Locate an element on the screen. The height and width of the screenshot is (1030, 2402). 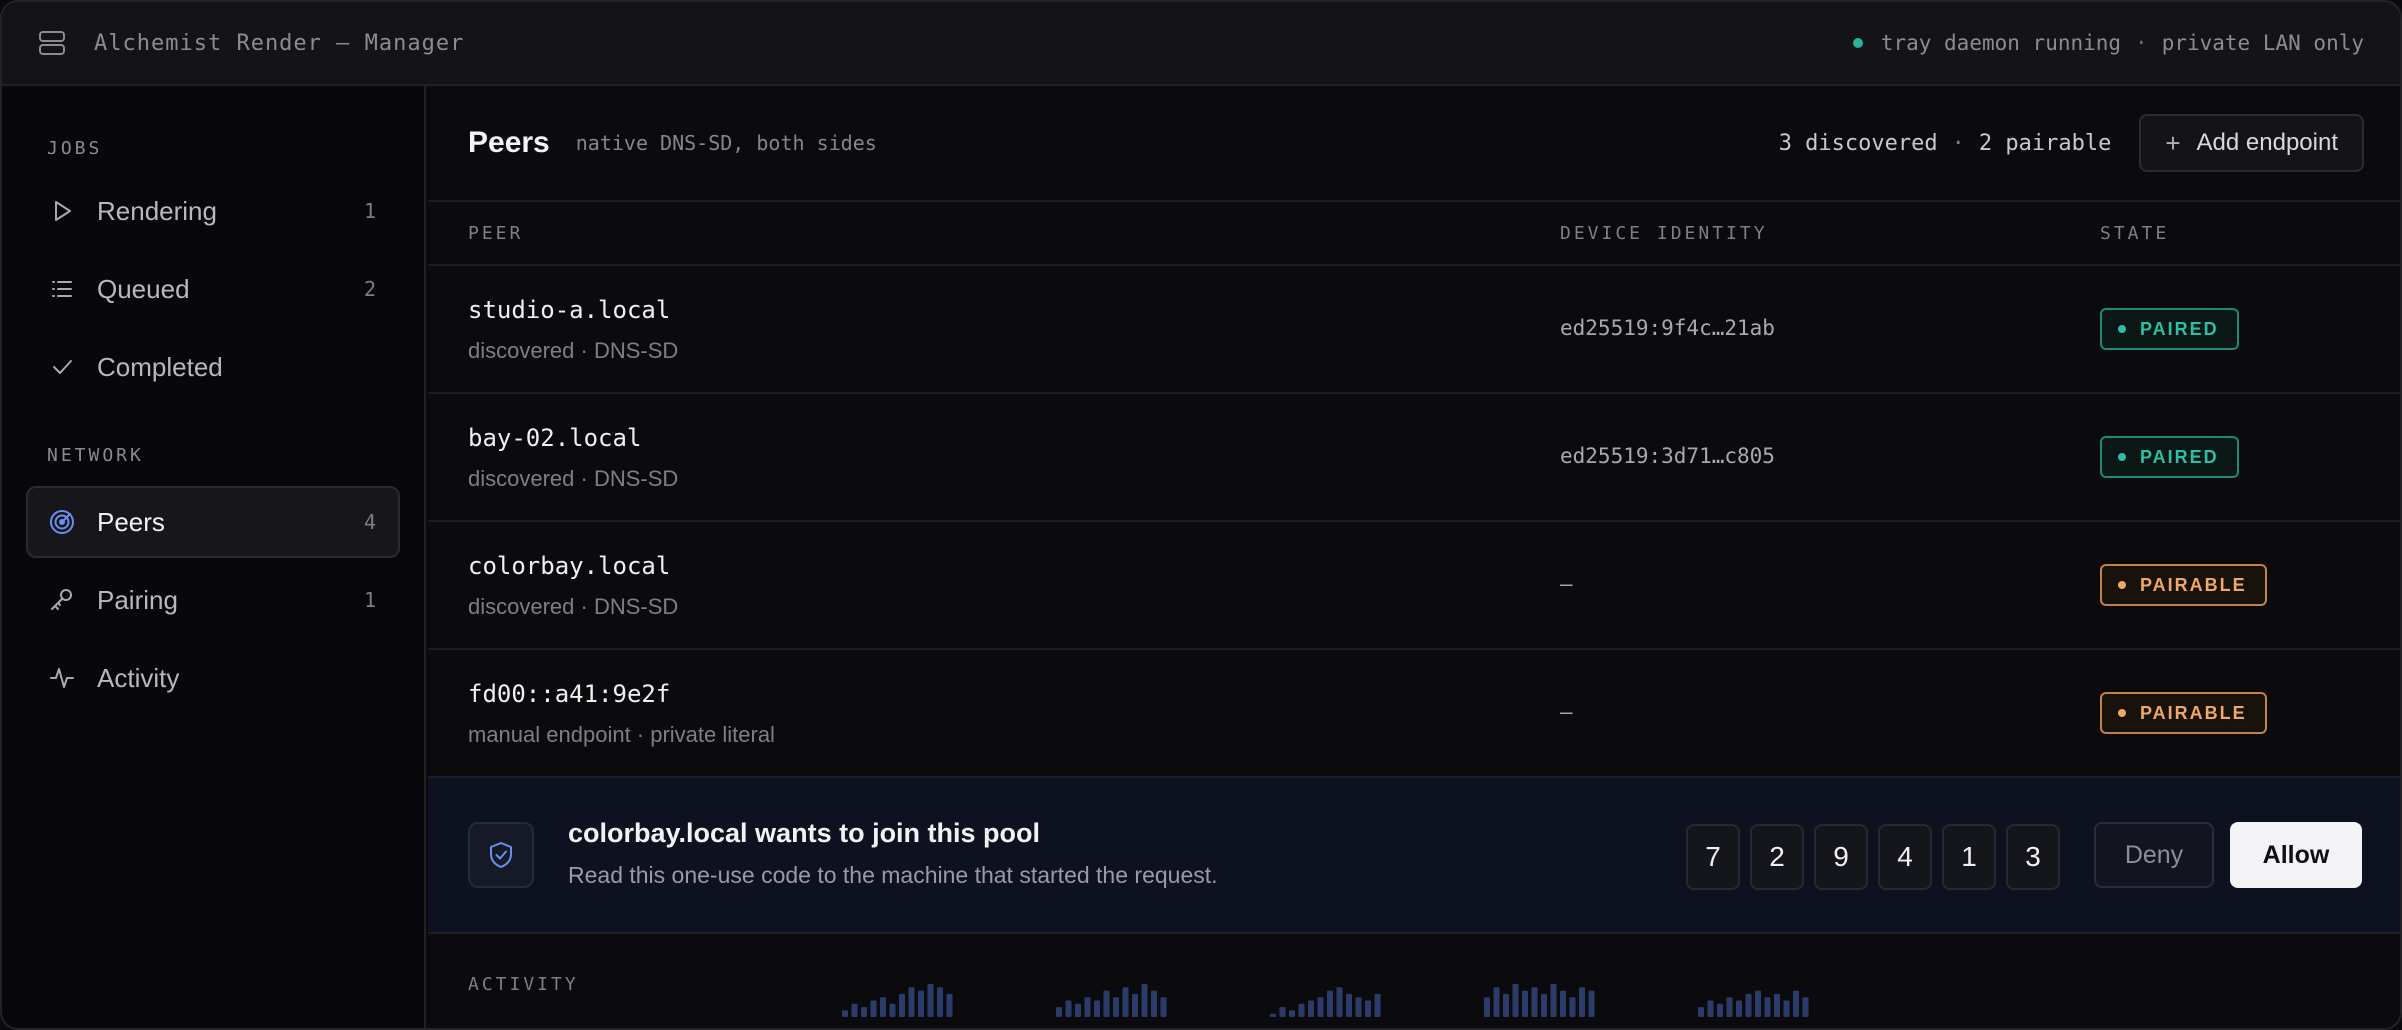
status-text: tray daemon running is located at coordinates (2001, 43).